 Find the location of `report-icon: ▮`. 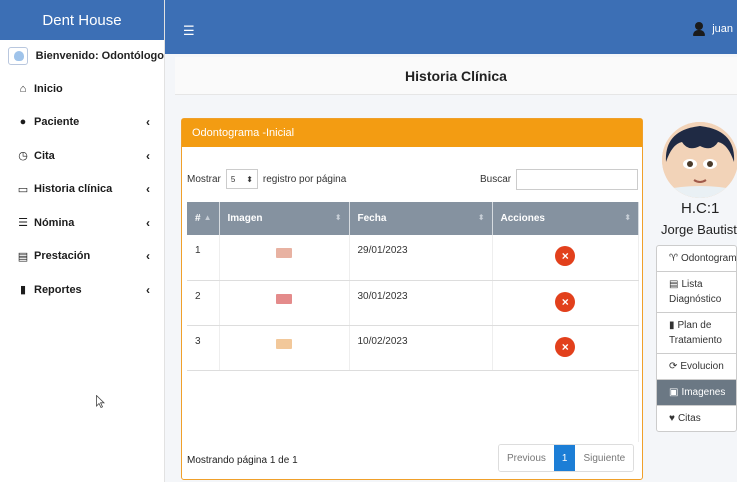

report-icon: ▮ is located at coordinates (23, 290).